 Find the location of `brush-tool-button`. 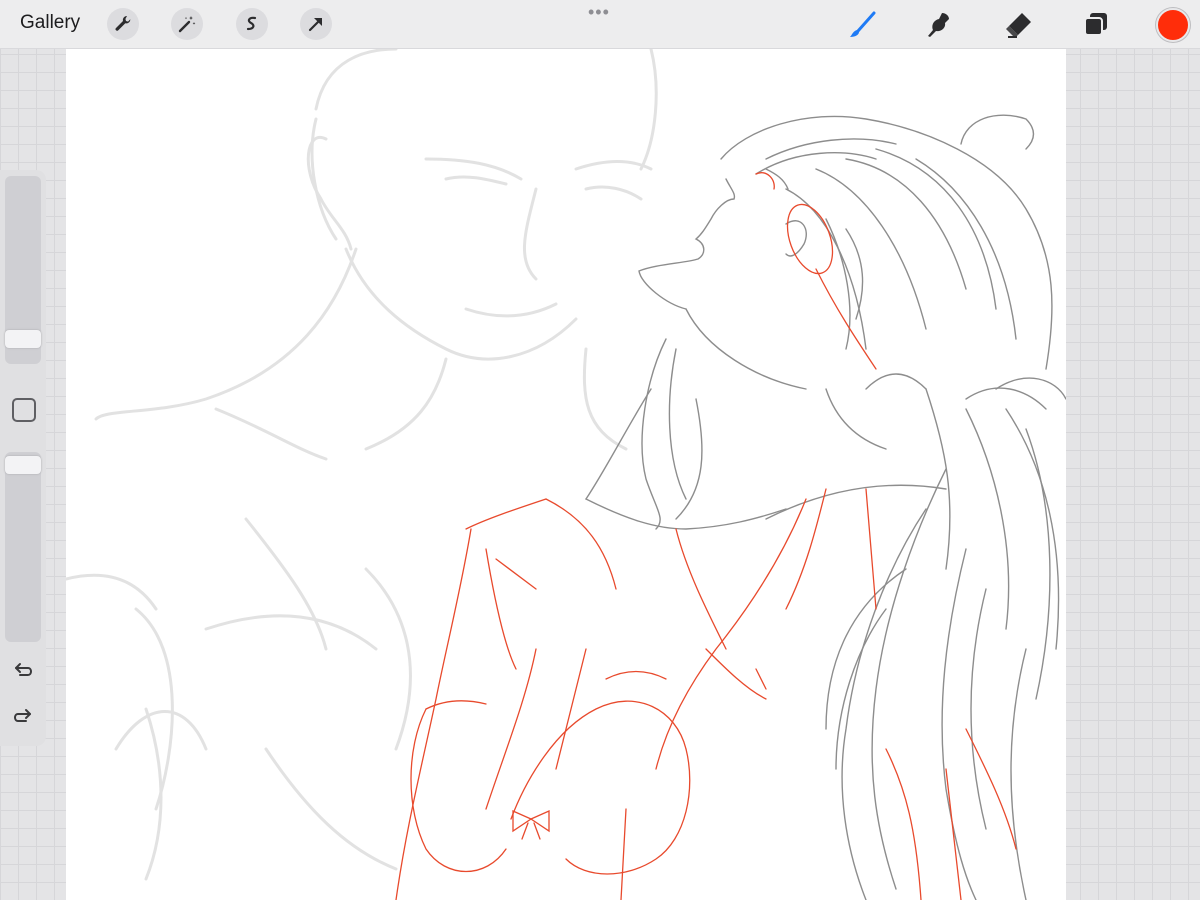

brush-tool-button is located at coordinates (862, 25).